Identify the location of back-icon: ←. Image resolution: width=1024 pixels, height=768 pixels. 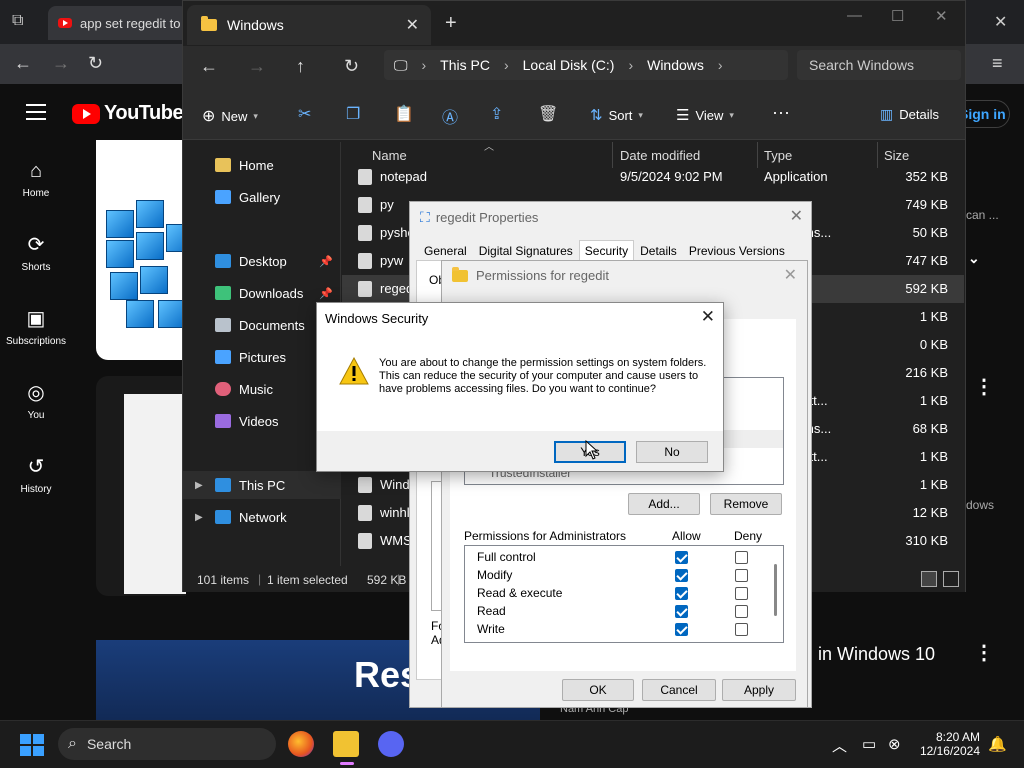
(209, 66).